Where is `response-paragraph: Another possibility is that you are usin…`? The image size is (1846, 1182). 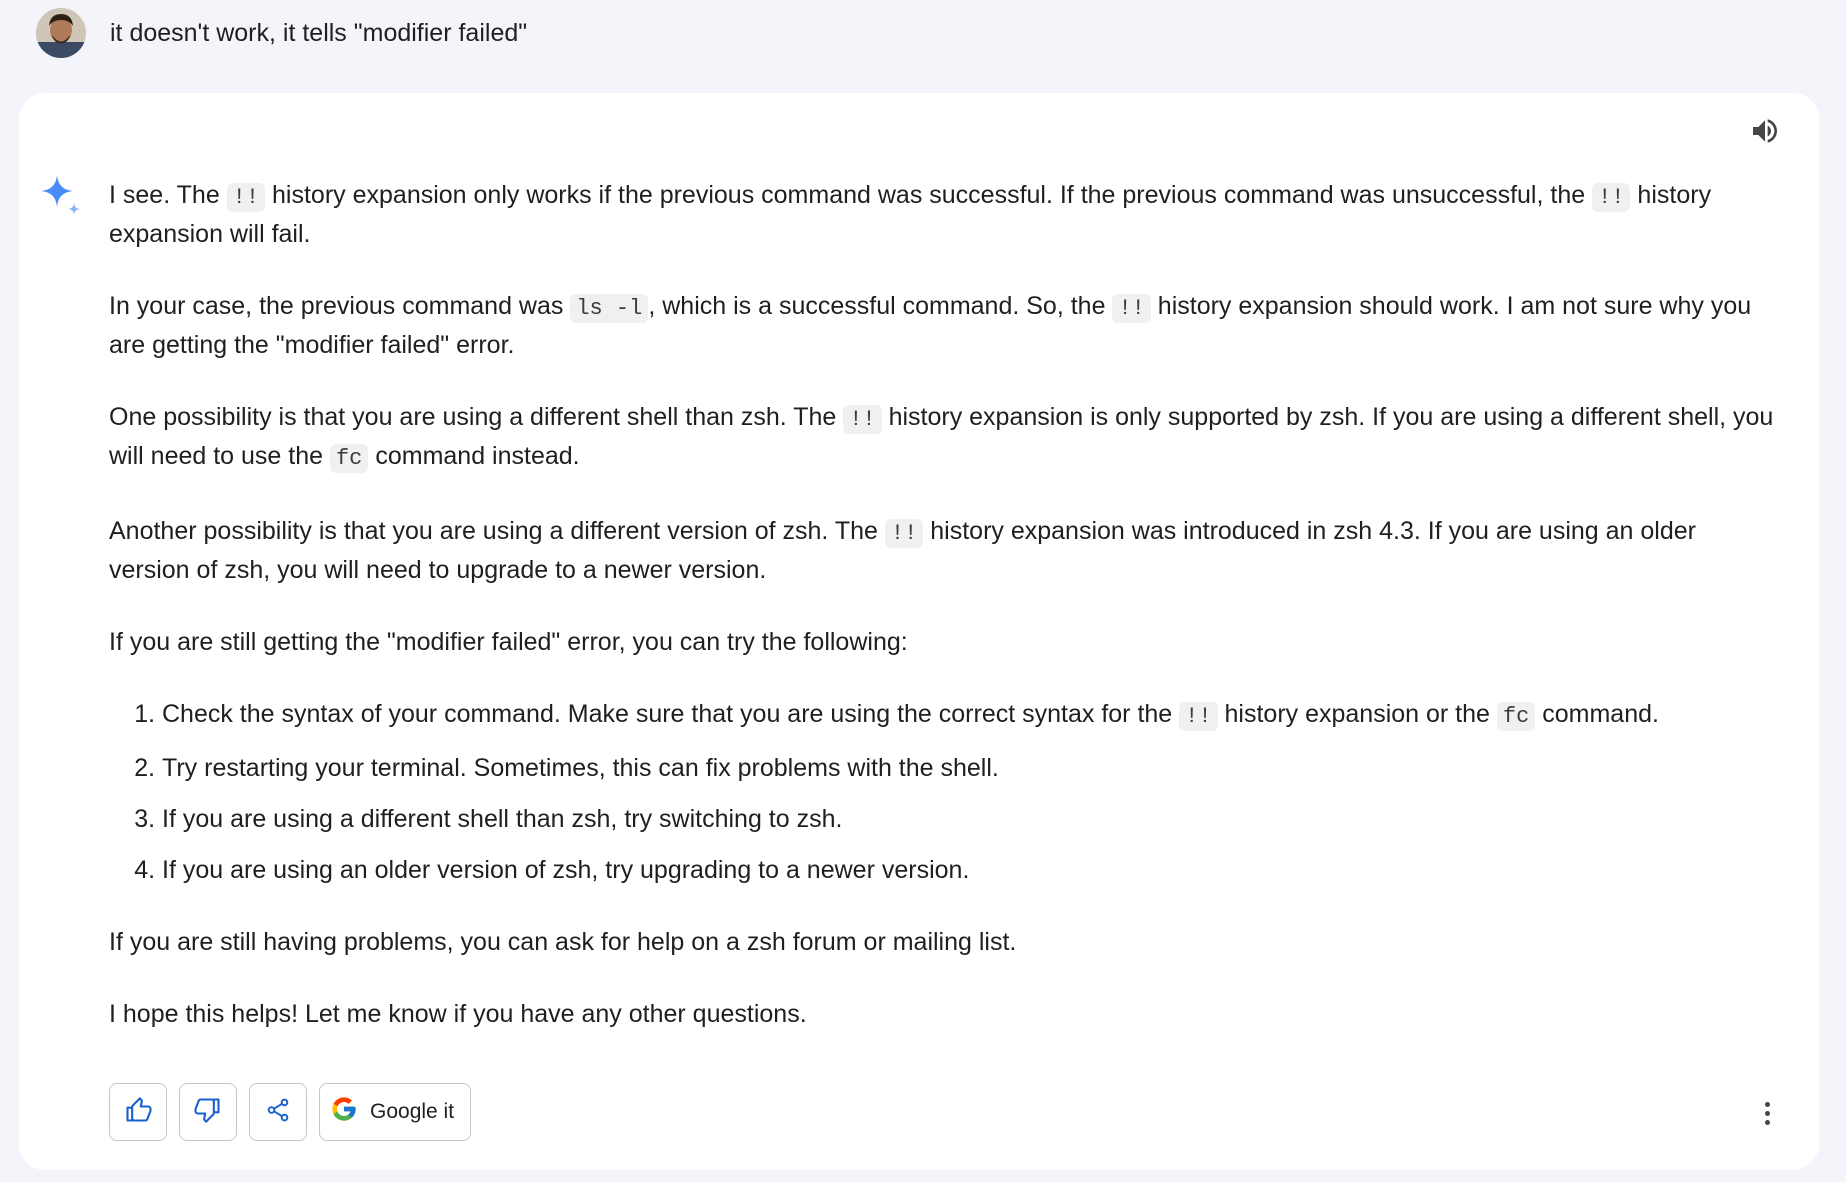 response-paragraph: Another possibility is that you are usin… is located at coordinates (902, 550).